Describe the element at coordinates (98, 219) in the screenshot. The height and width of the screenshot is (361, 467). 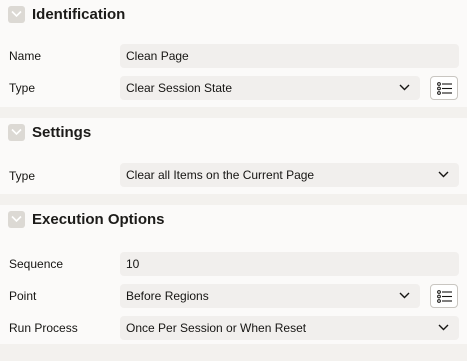
I see `section-title: Execution Options` at that location.